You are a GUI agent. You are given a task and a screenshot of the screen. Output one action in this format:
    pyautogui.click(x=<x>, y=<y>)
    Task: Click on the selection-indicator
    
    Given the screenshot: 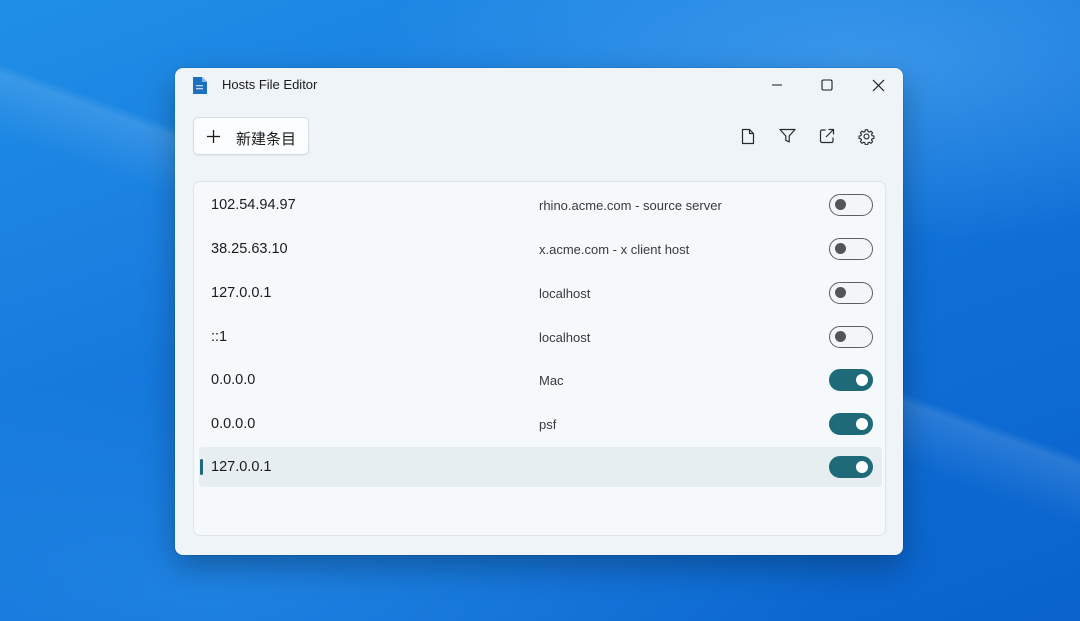 What is the action you would take?
    pyautogui.click(x=201, y=467)
    